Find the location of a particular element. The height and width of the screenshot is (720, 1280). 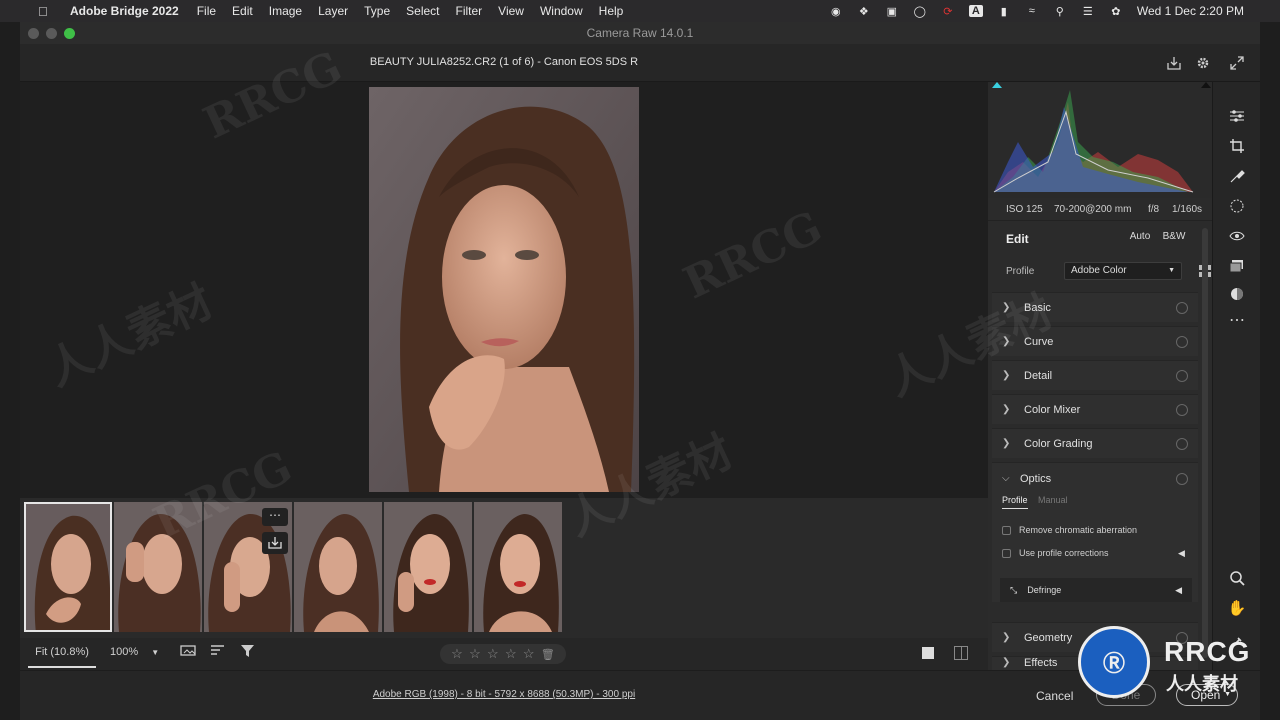

siri-icon: ✿ is located at coordinates (1116, 11).